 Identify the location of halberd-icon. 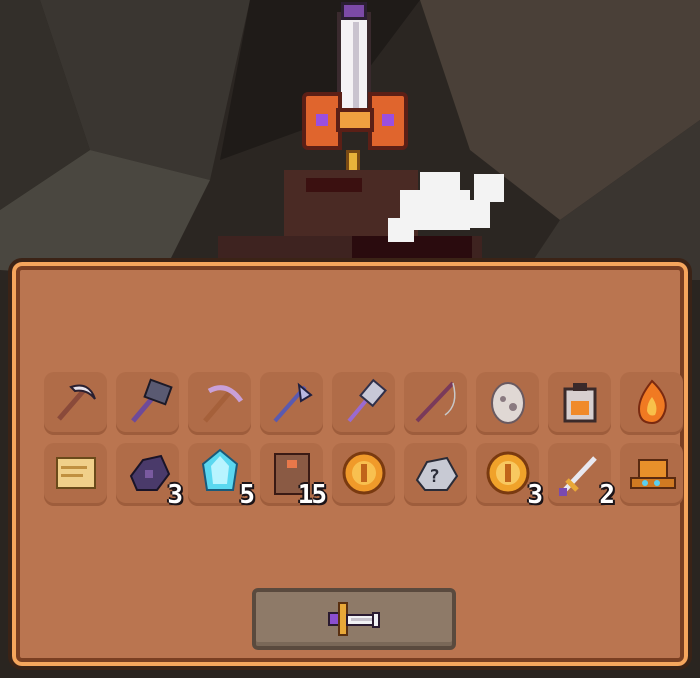
(292, 404).